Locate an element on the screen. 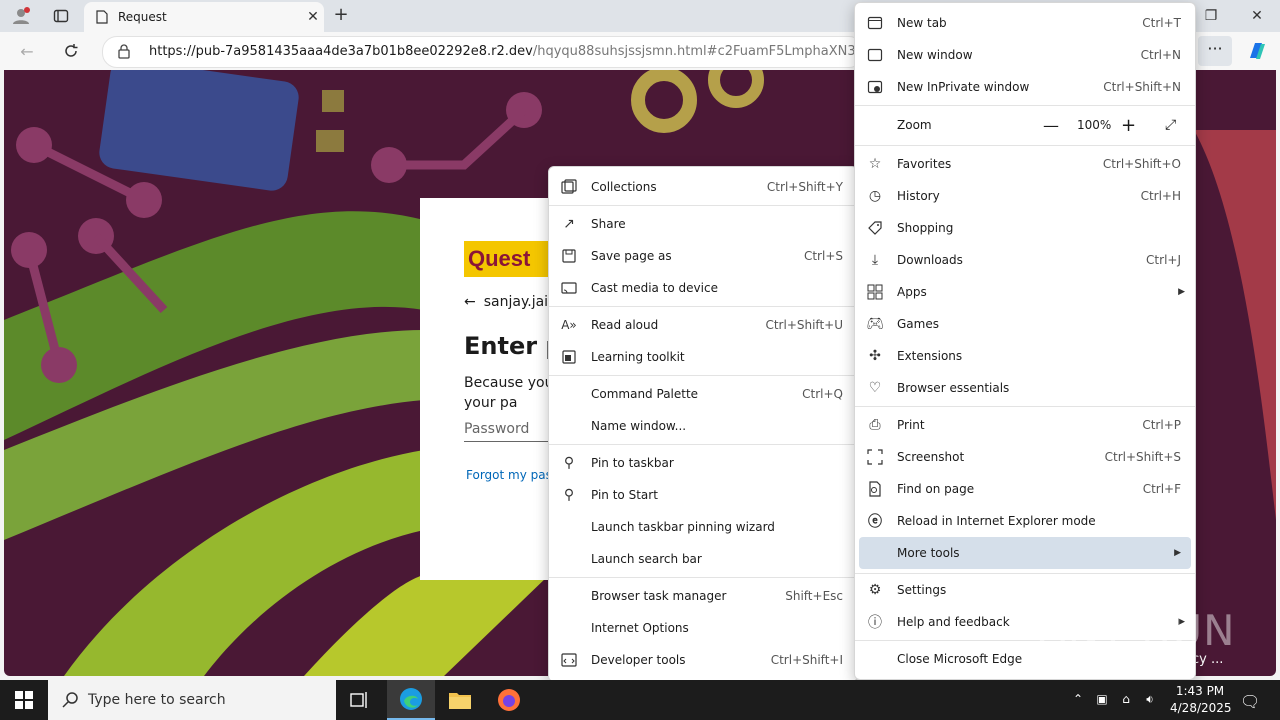  settings-and-more-button: ··· is located at coordinates (1215, 51).